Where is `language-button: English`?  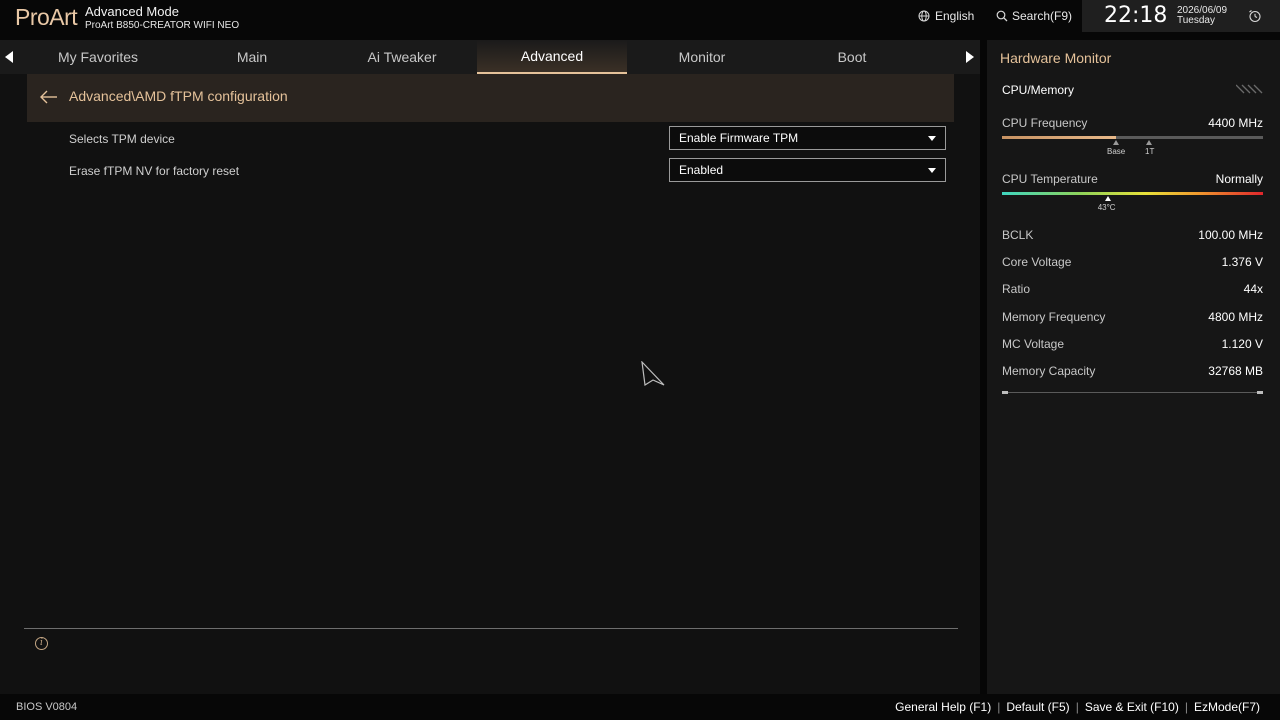
language-button: English is located at coordinates (946, 16).